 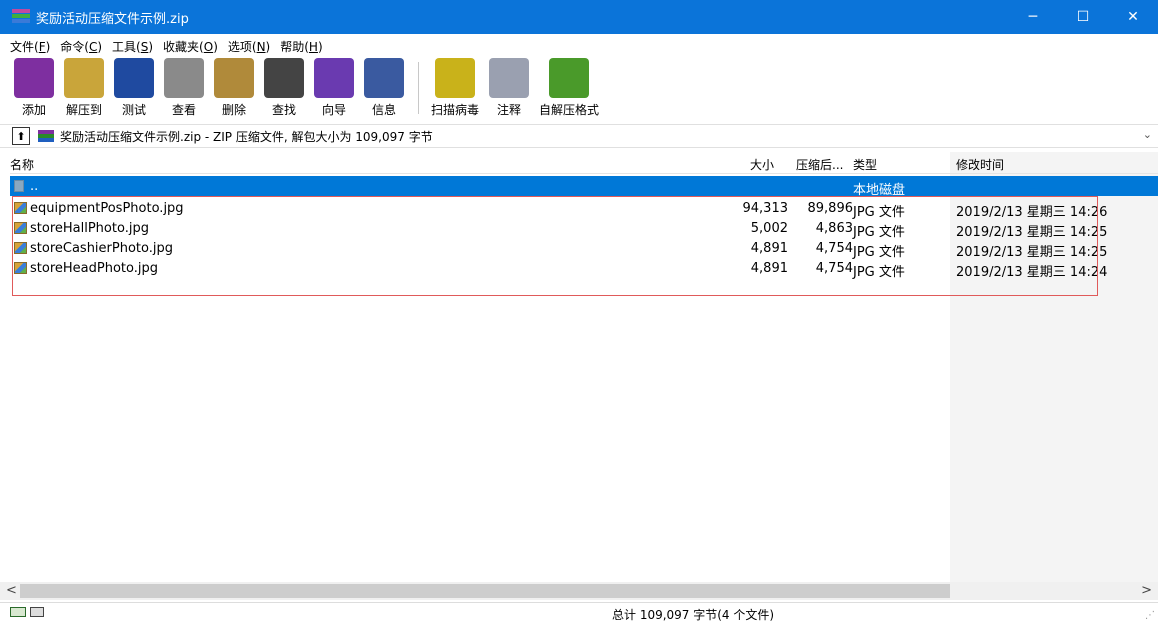 I want to click on toolbar-label: 自解压格式, so click(x=569, y=110).